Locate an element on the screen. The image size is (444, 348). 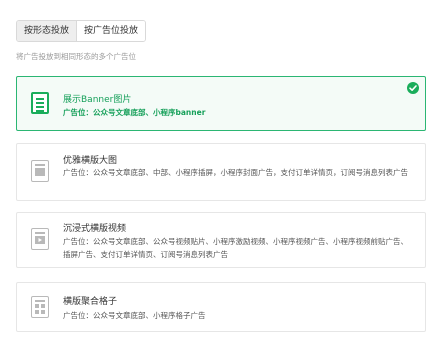
video-icon is located at coordinates (40, 239).